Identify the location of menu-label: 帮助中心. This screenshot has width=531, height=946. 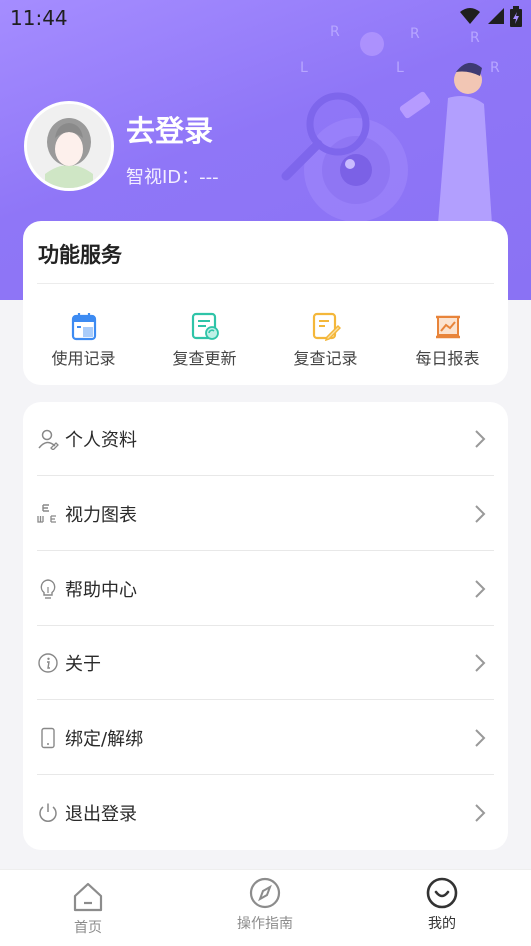
(101, 590).